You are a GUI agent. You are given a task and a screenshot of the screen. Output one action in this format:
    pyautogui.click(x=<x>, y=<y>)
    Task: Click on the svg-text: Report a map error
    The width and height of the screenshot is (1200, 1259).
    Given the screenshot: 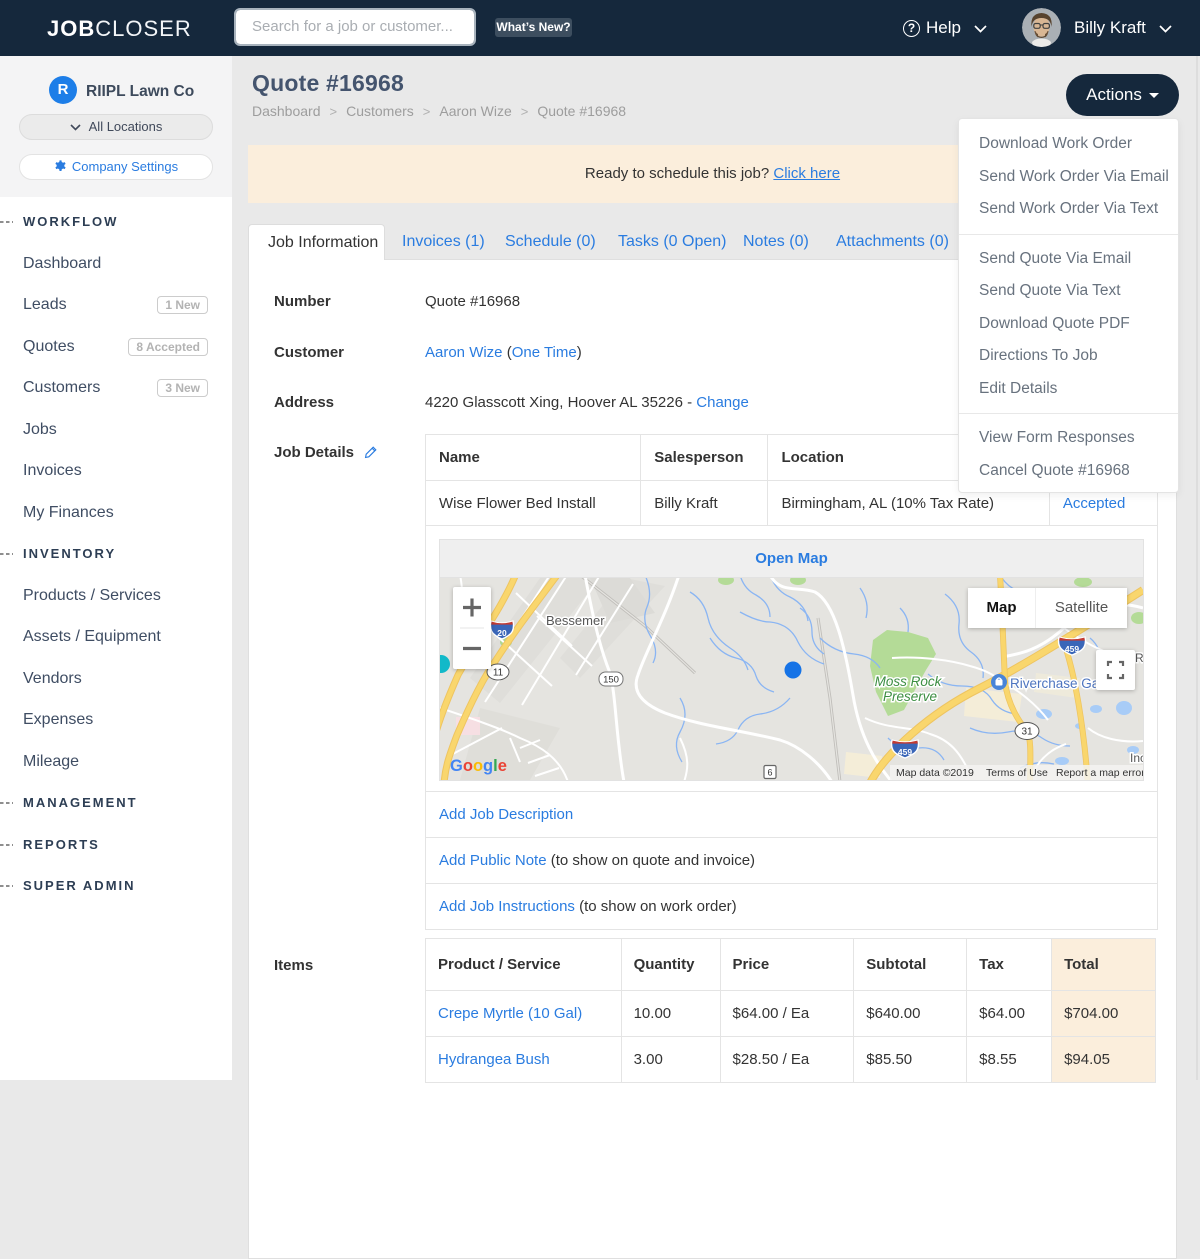 What is the action you would take?
    pyautogui.click(x=1099, y=773)
    